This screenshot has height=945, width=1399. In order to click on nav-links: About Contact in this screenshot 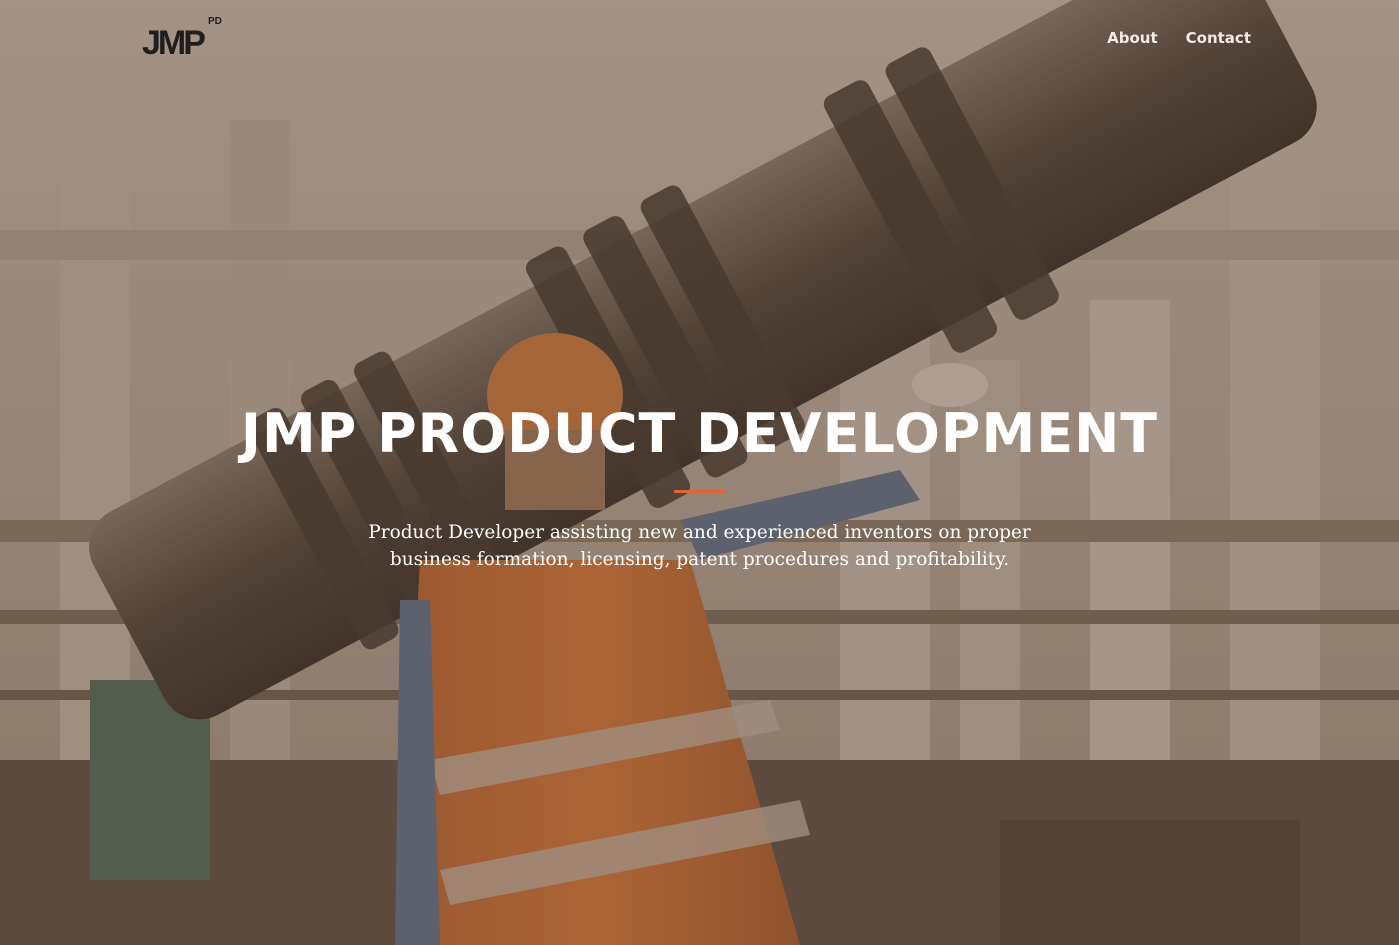, I will do `click(1179, 38)`.